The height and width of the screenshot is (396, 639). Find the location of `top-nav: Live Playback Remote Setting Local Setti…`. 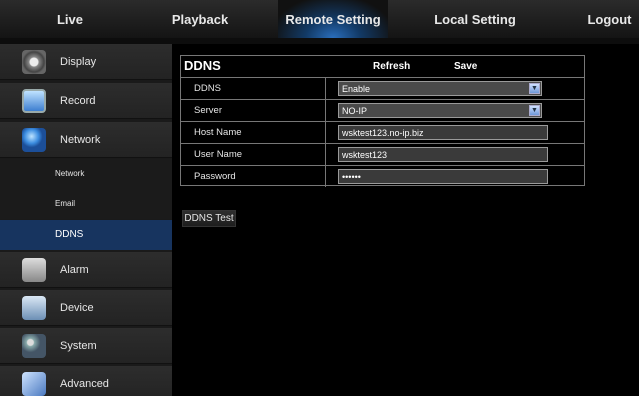

top-nav: Live Playback Remote Setting Local Setti… is located at coordinates (319, 19).